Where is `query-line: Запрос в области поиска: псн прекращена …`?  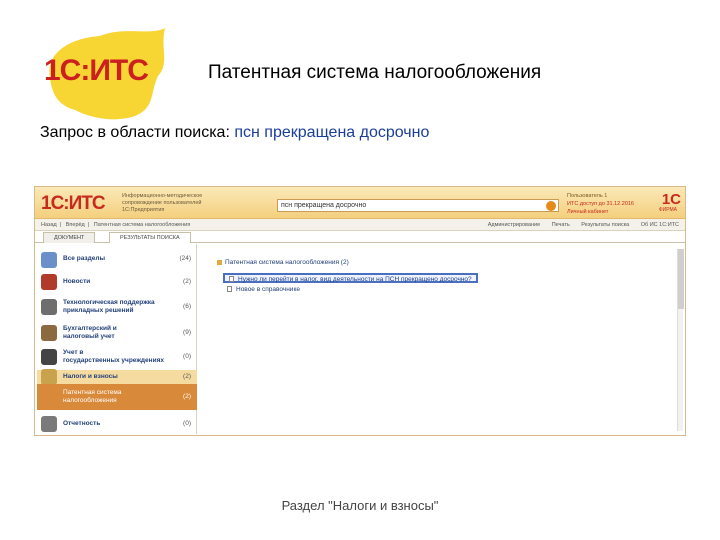 query-line: Запрос в области поиска: псн прекращена … is located at coordinates (234, 133).